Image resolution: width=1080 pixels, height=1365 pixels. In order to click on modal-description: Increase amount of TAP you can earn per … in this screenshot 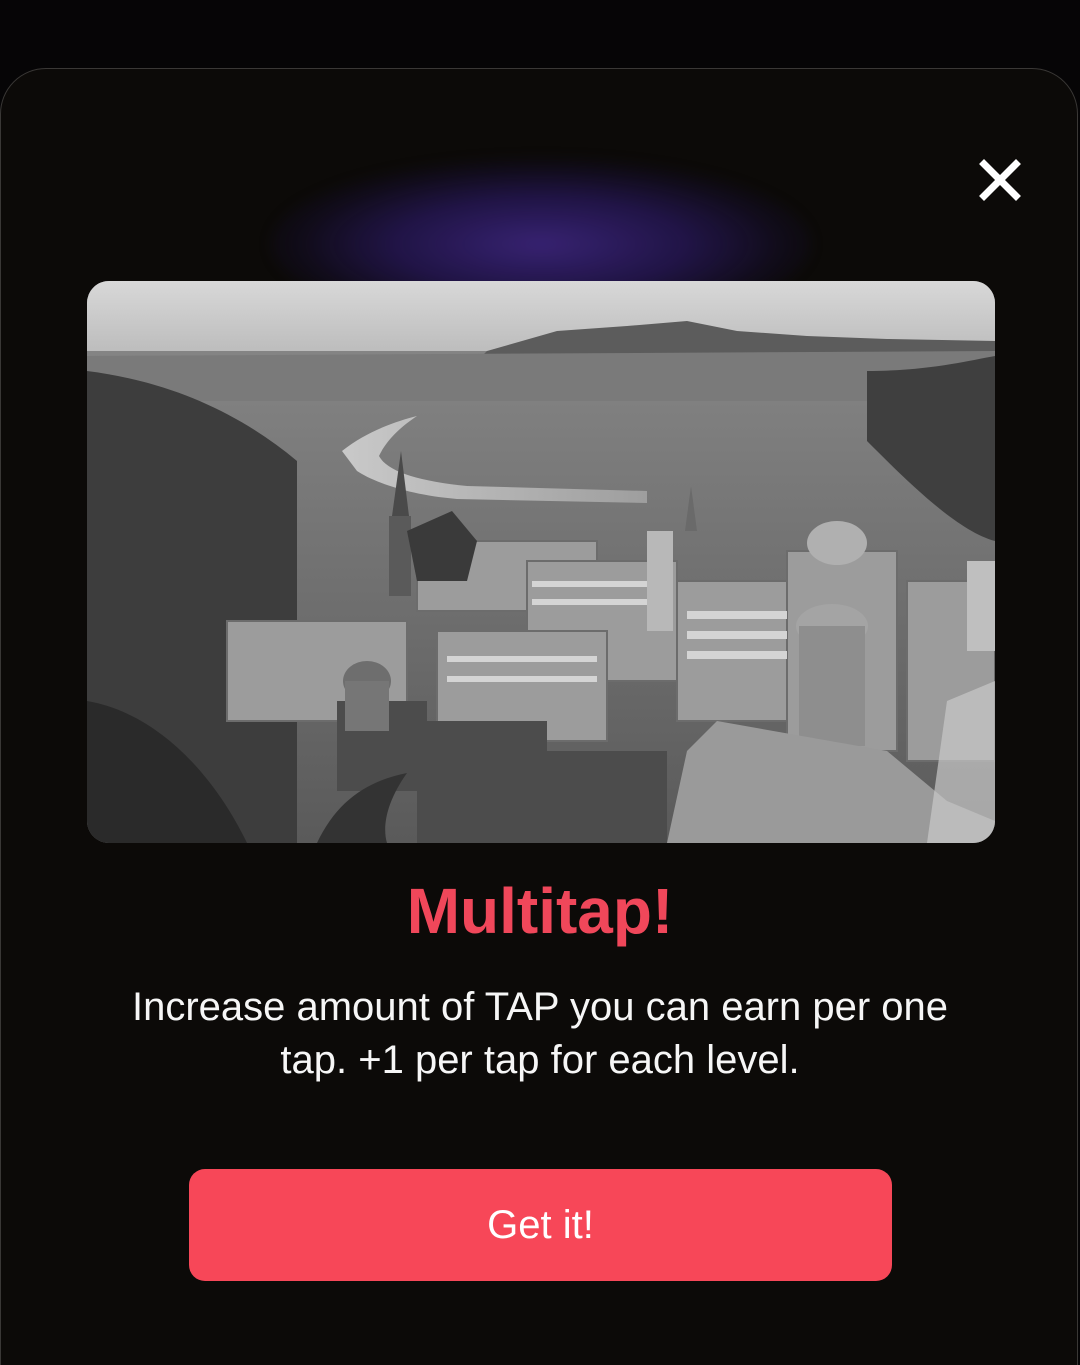, I will do `click(540, 1033)`.